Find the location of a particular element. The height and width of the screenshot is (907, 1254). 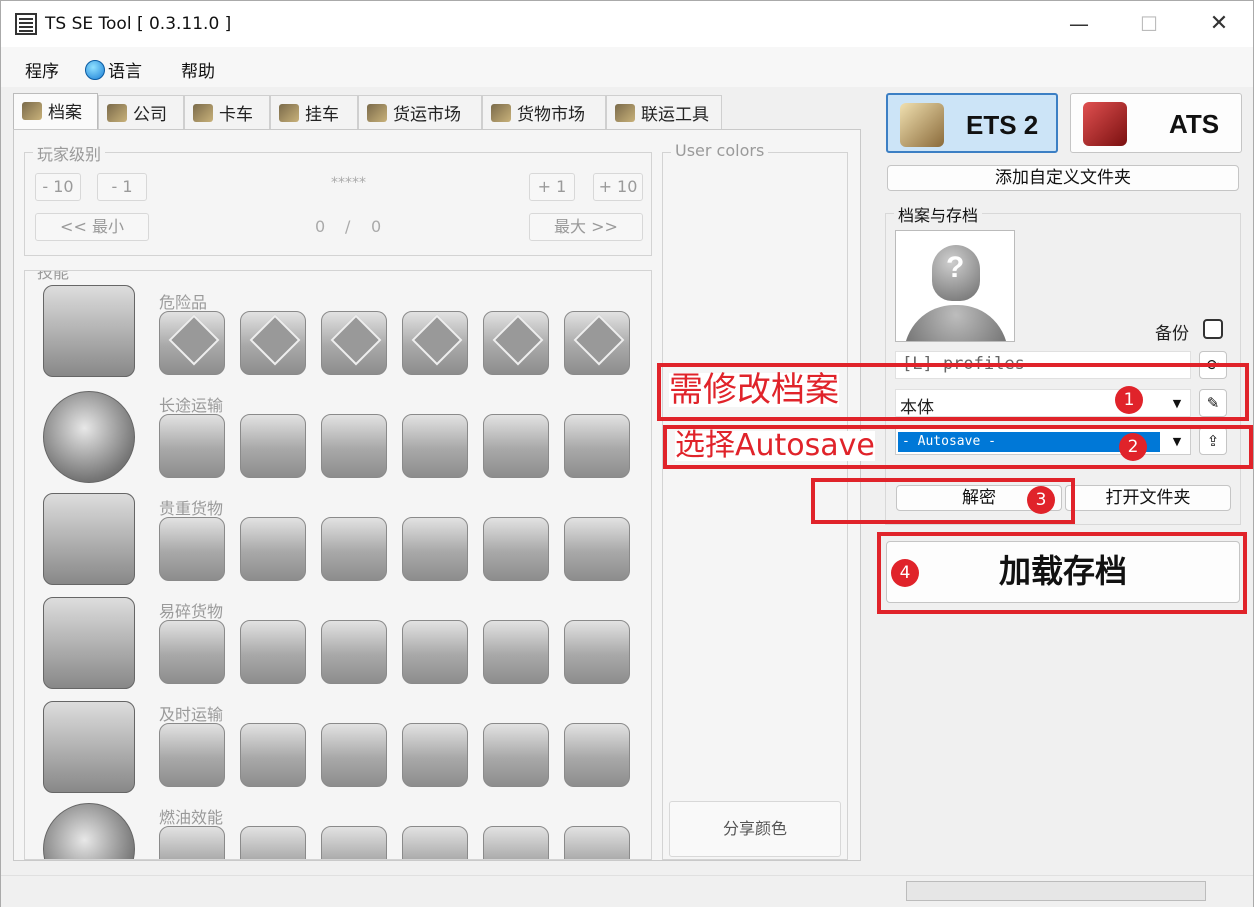

convoy-tools-icon is located at coordinates (625, 113).